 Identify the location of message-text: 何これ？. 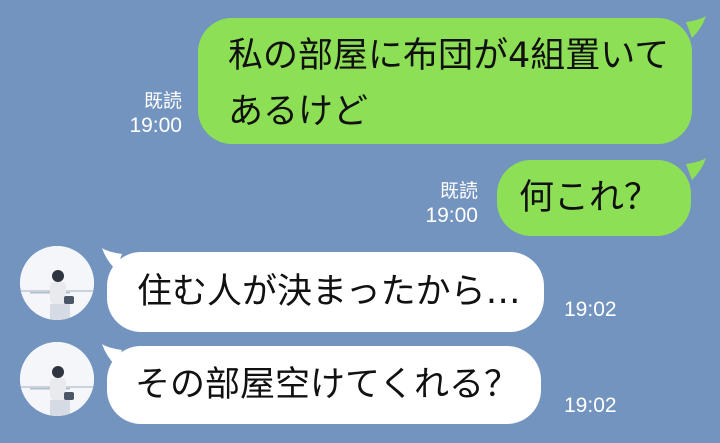
(589, 198).